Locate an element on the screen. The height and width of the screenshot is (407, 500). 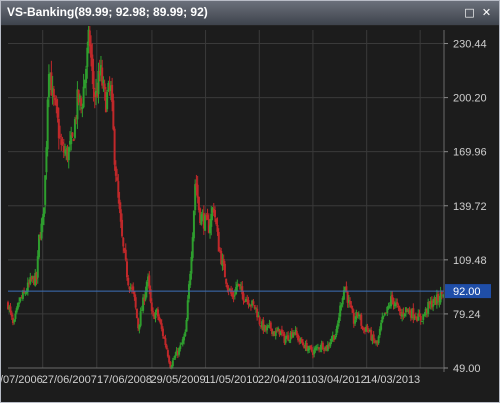
restore-icon: □ is located at coordinates (469, 12).